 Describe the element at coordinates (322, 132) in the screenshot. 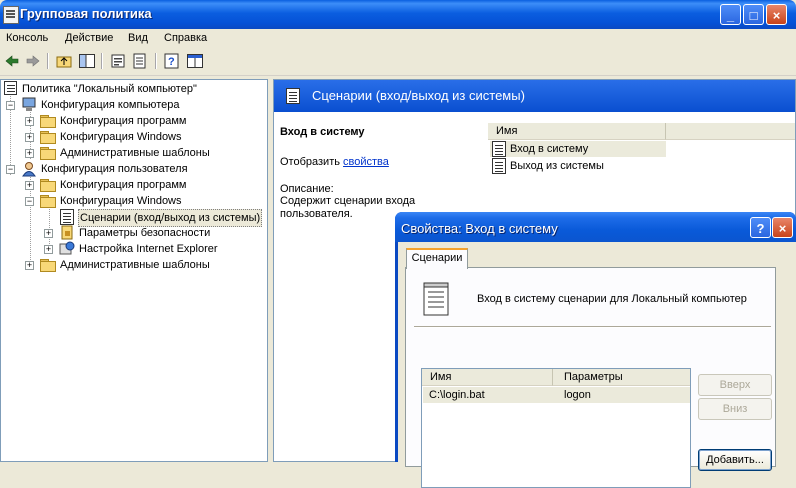

I see `details-heading: Вход в систему` at that location.